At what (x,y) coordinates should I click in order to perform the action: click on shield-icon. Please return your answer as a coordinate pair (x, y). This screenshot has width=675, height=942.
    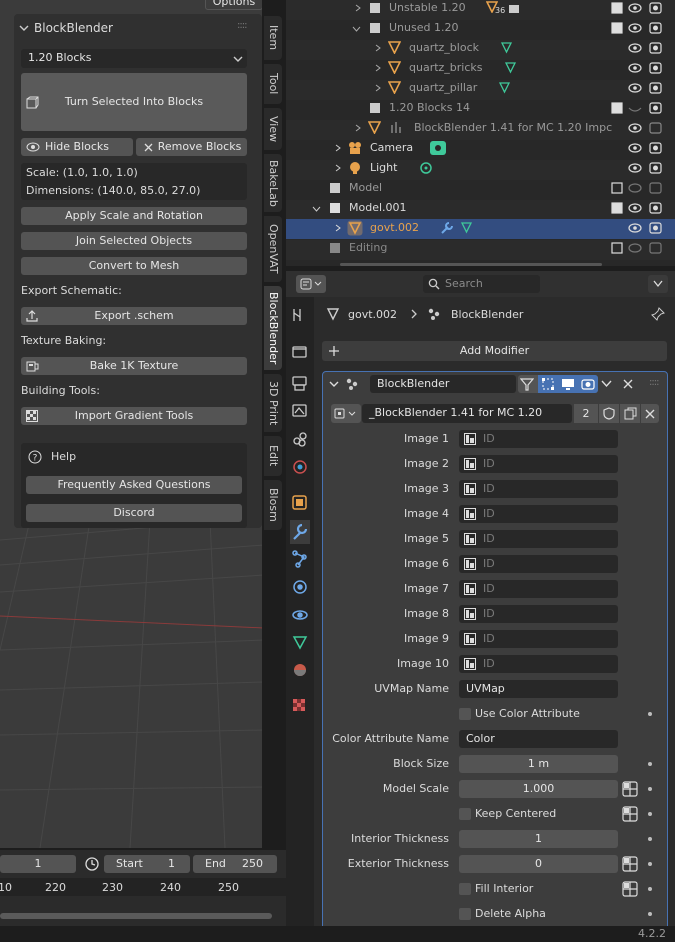
    Looking at the image, I should click on (609, 413).